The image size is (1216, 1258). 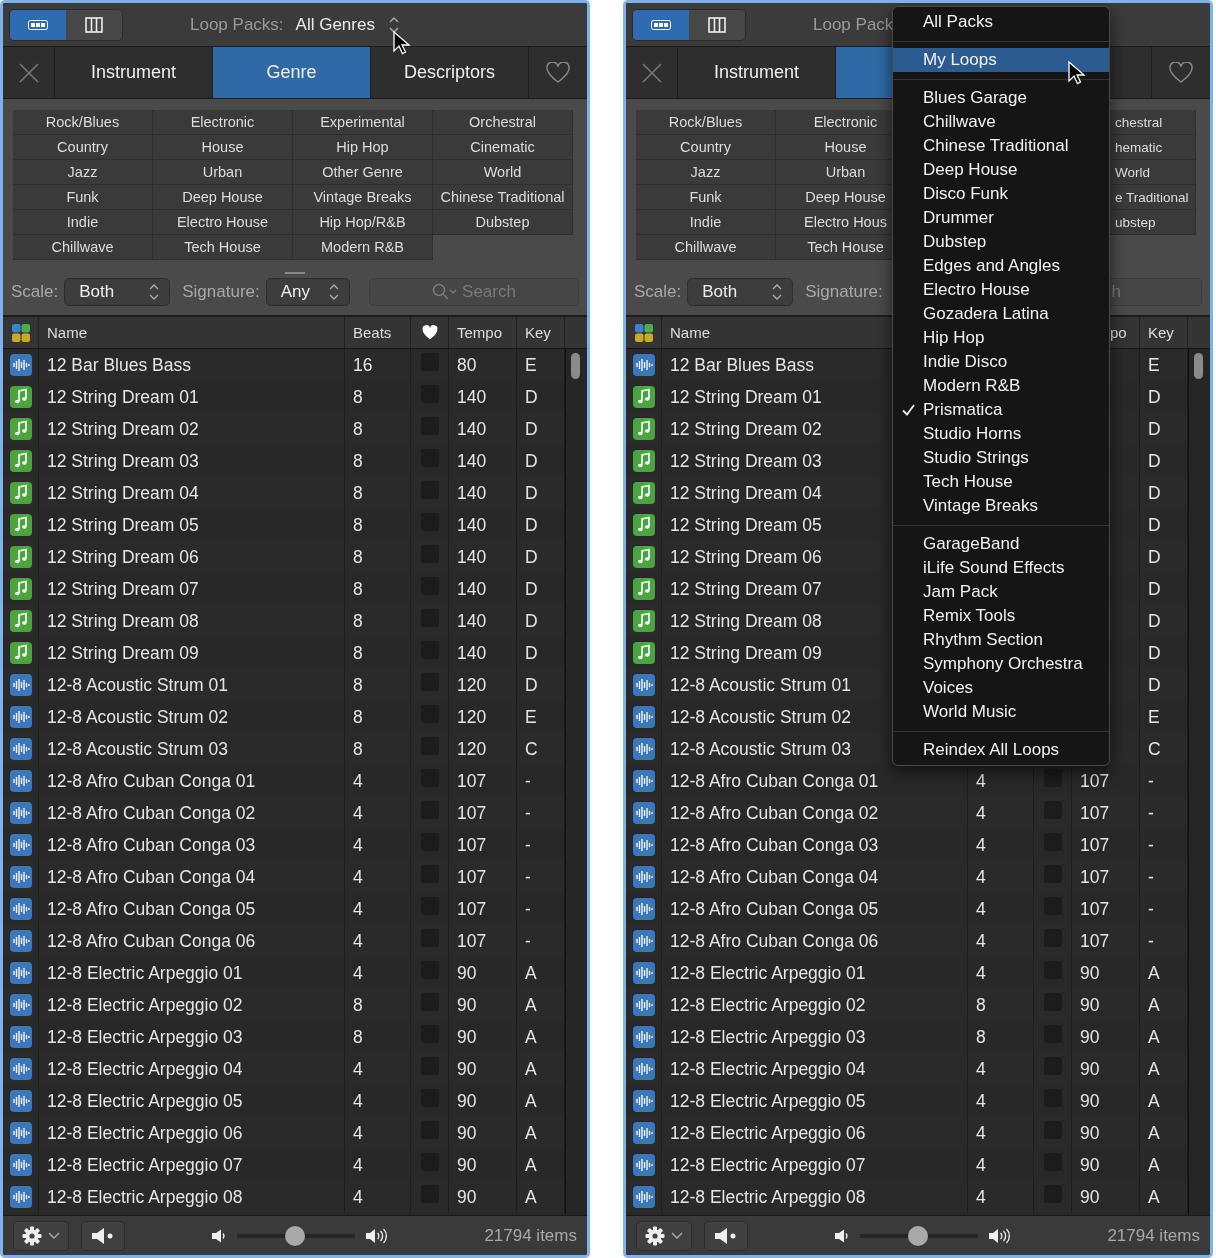 I want to click on genre-button: Deep House, so click(x=223, y=197).